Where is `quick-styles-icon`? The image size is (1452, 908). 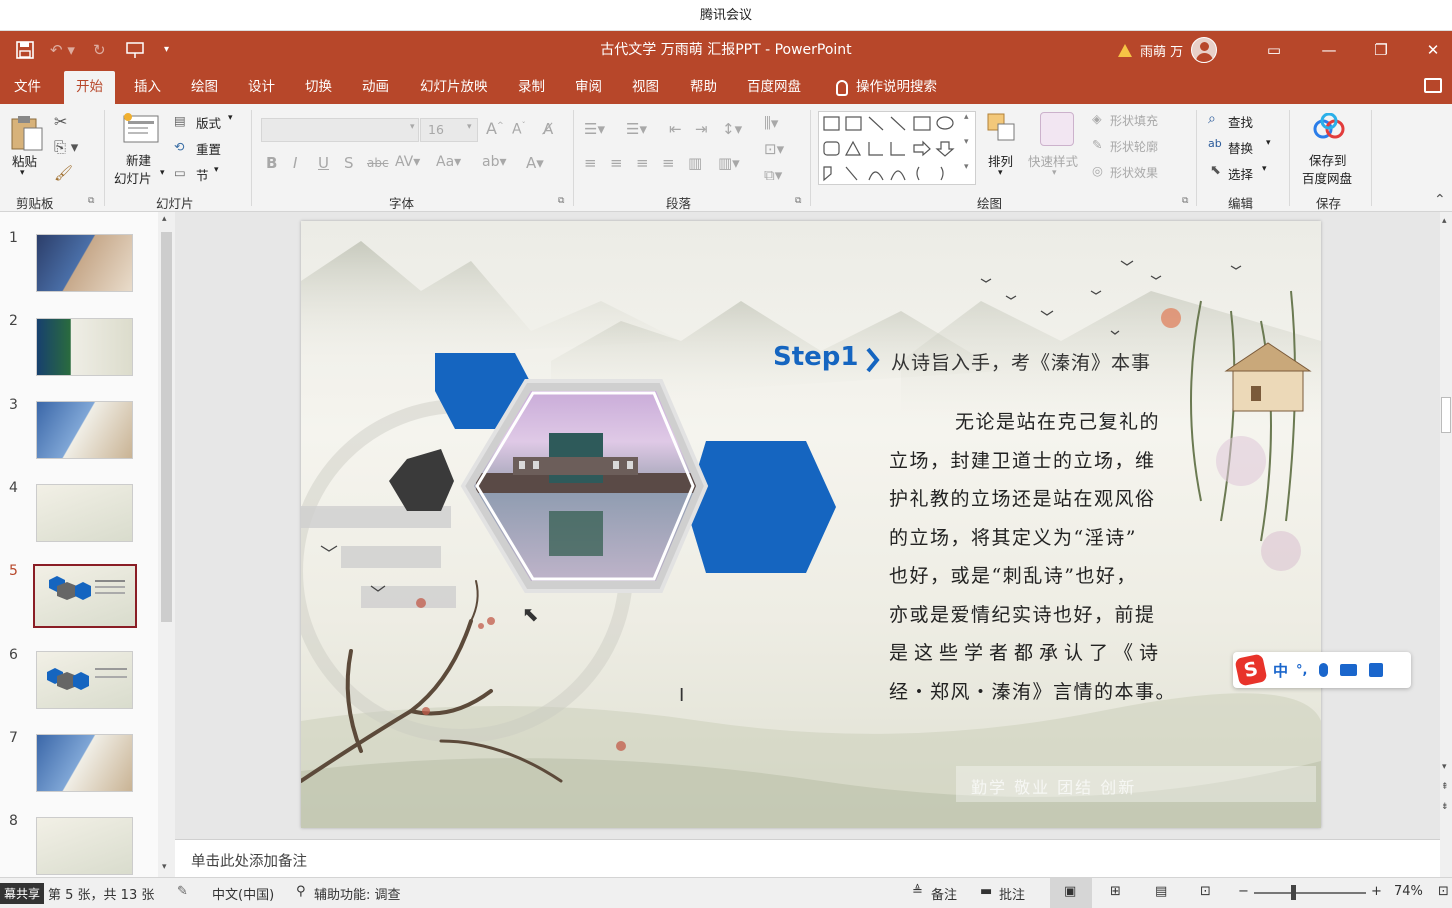 quick-styles-icon is located at coordinates (1057, 129).